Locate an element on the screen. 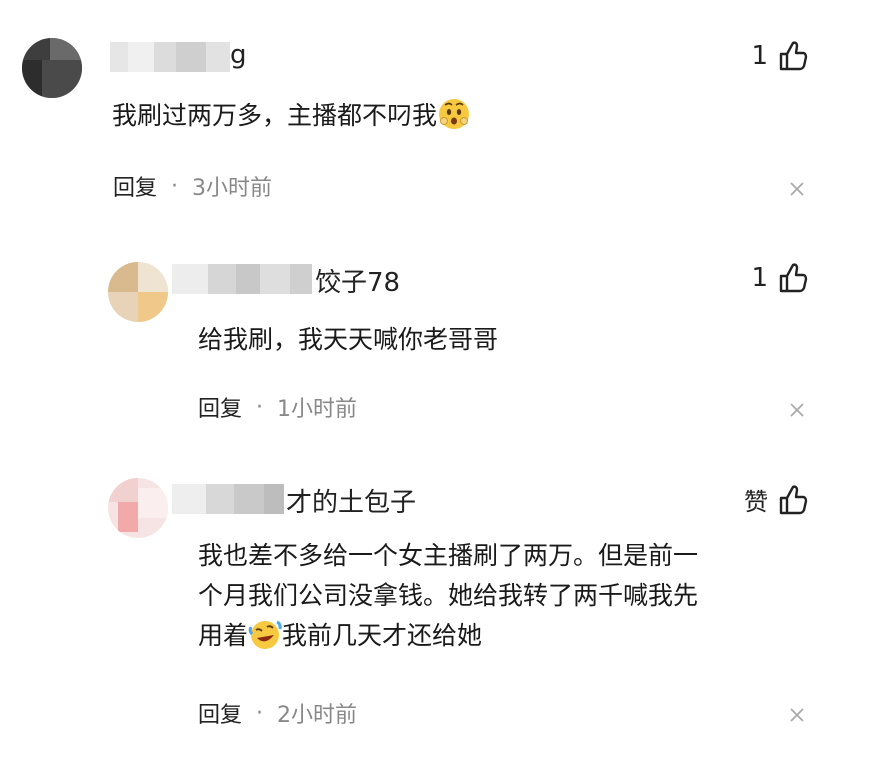 The image size is (870, 766). comment-text-line: 我也差不多给一个女主播刷了两万。但是前一 is located at coordinates (448, 555).